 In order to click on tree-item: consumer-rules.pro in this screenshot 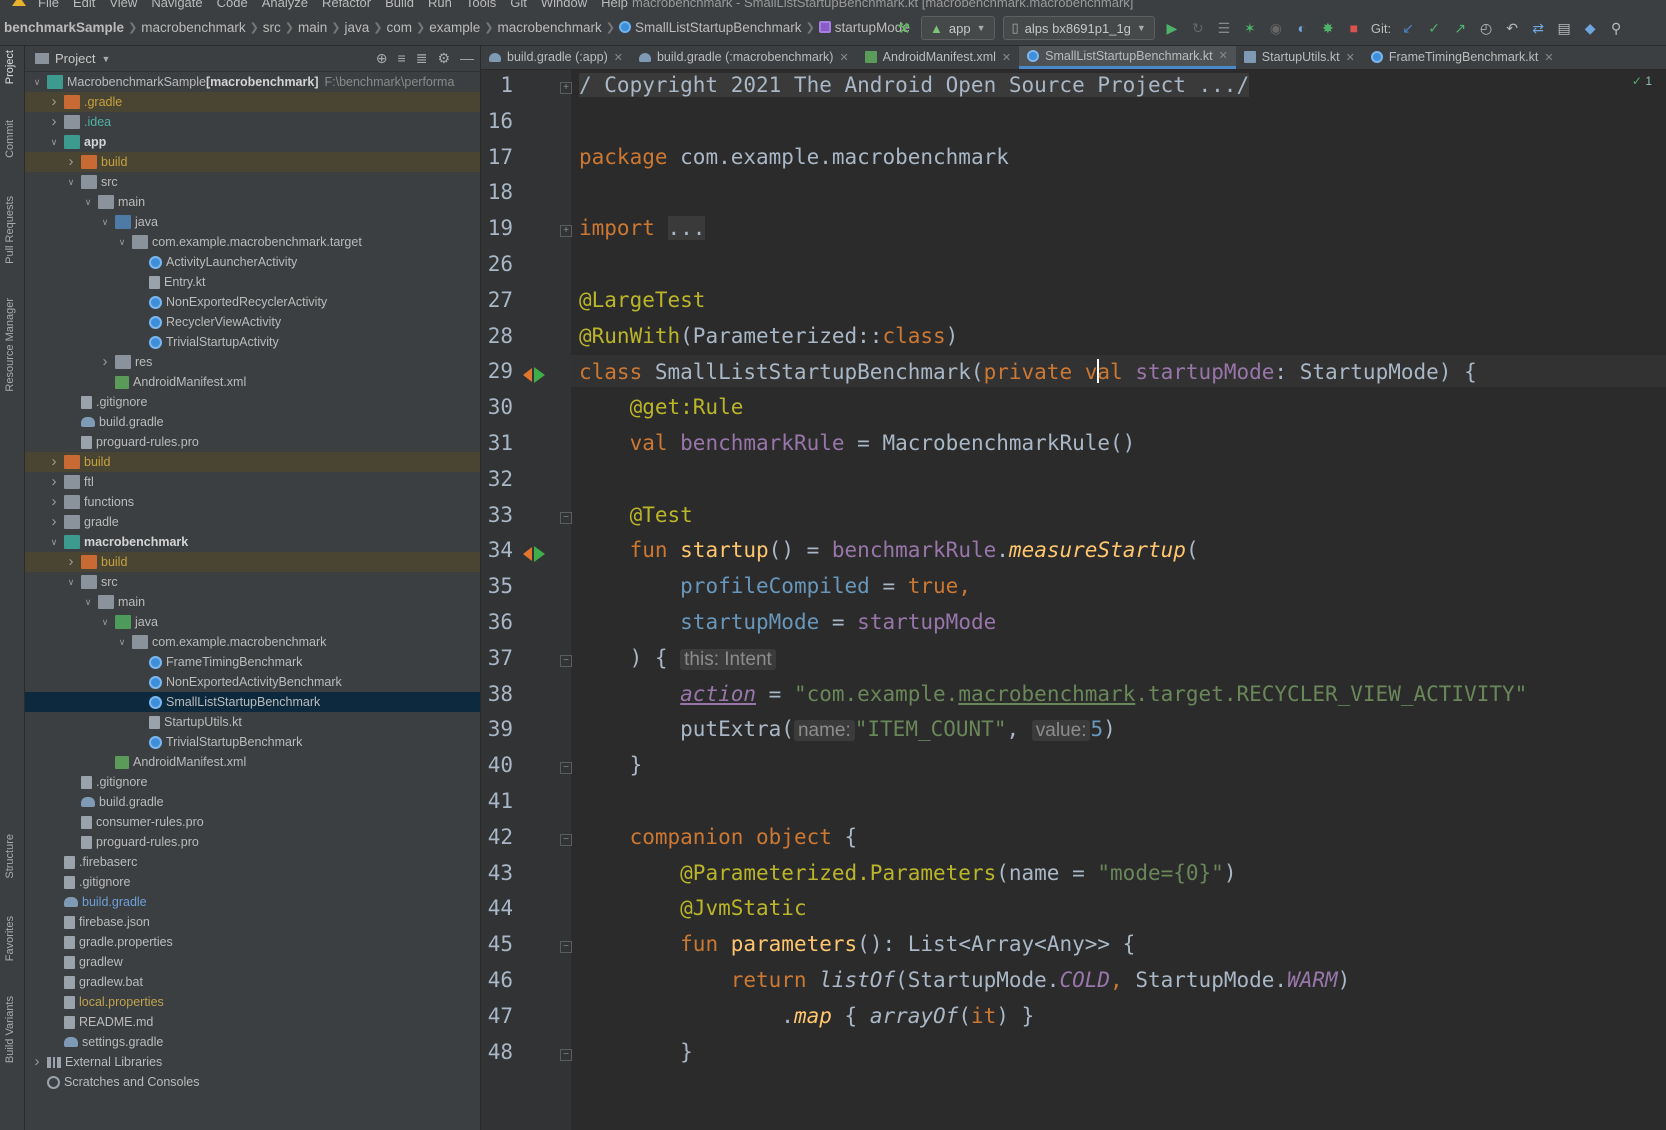, I will do `click(252, 822)`.